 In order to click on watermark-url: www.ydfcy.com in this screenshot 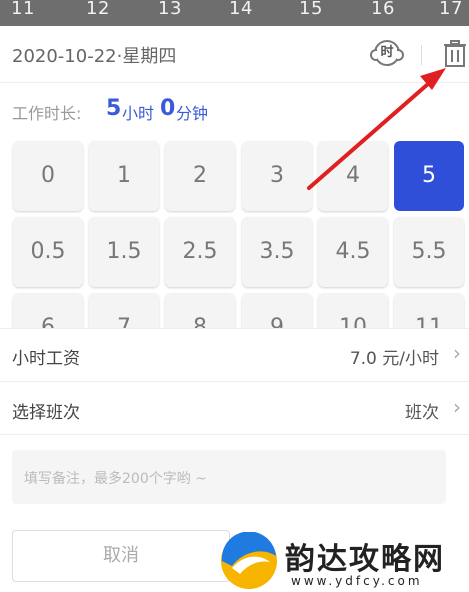, I will do `click(357, 581)`.